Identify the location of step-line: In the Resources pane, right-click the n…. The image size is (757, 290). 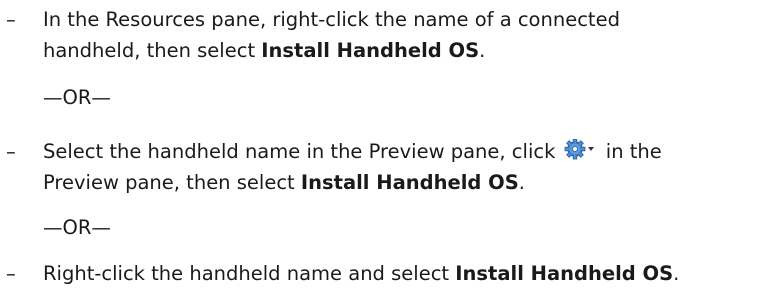
(331, 19).